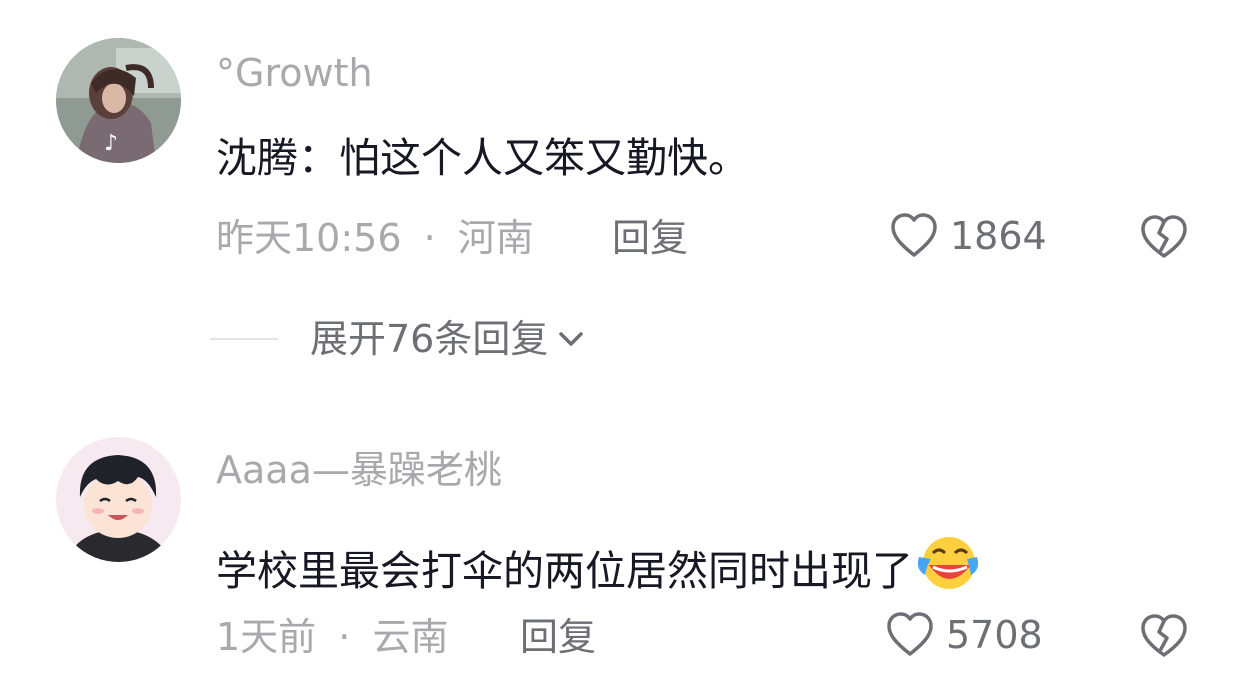  What do you see at coordinates (410, 637) in the screenshot?
I see `comment-location: 云南` at bounding box center [410, 637].